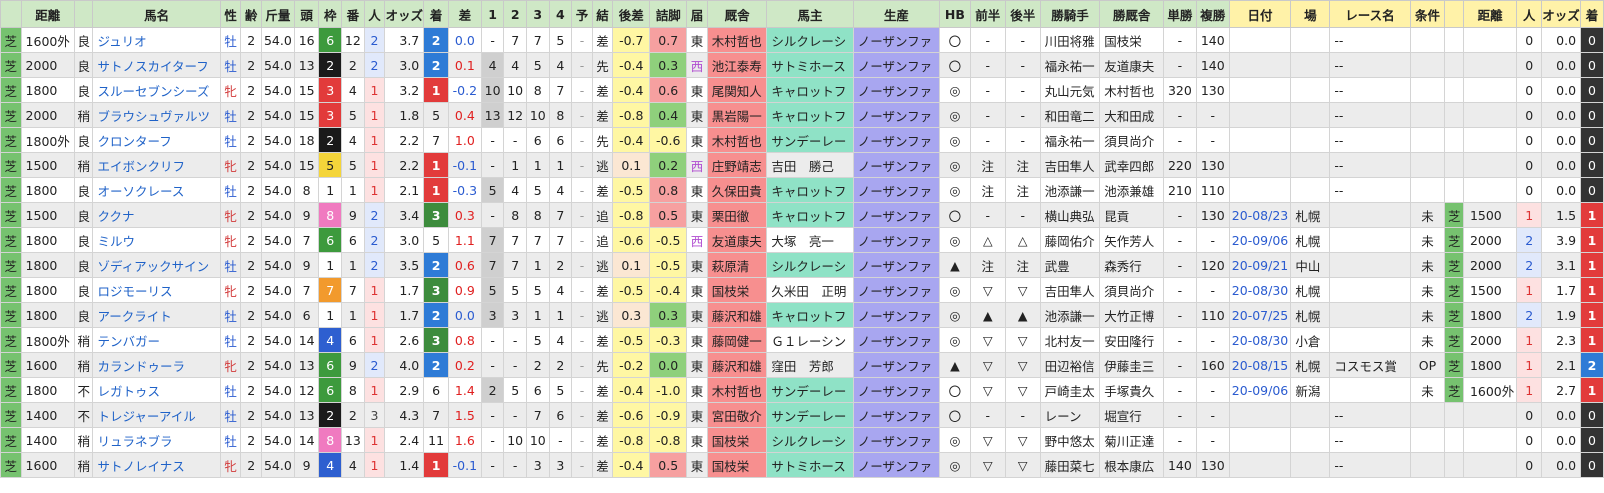 Image resolution: width=1604 pixels, height=493 pixels. Describe the element at coordinates (306, 14) in the screenshot. I see `header-cell: 頭` at that location.